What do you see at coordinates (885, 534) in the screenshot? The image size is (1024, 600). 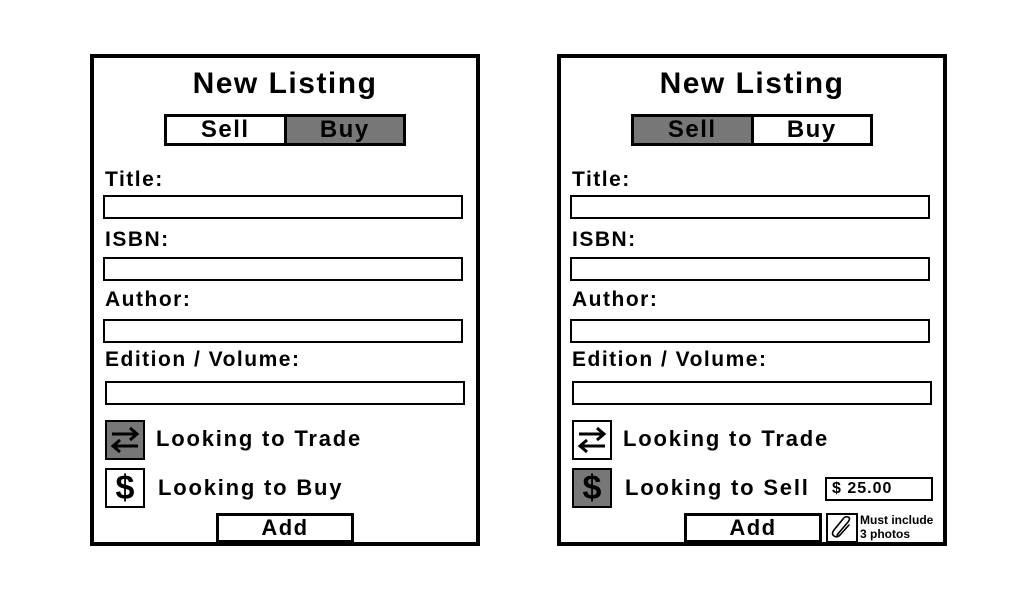 I see `attachment-note-line2: 3 photos` at bounding box center [885, 534].